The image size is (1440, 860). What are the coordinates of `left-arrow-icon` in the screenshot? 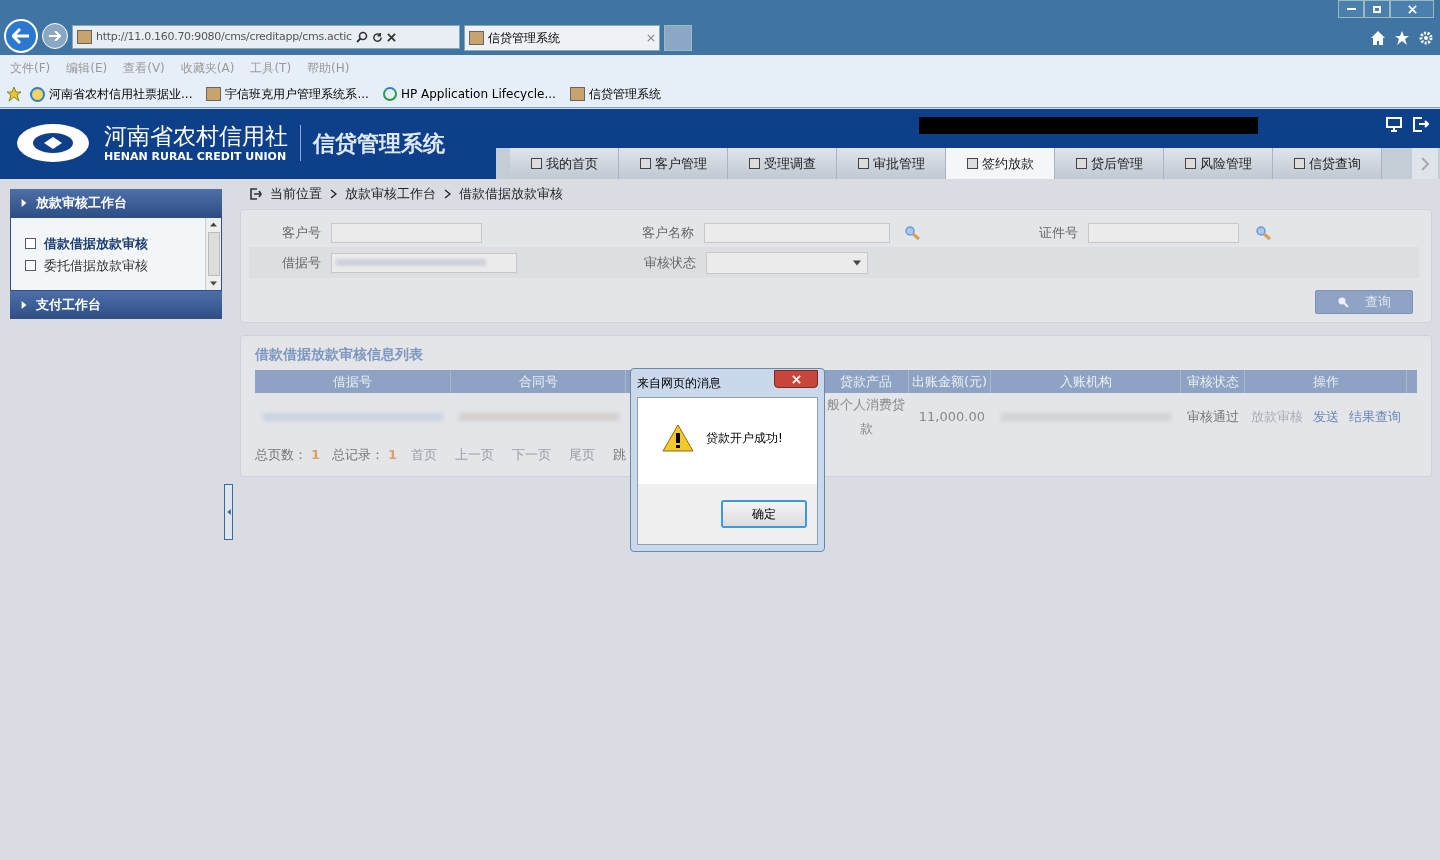 It's located at (228, 512).